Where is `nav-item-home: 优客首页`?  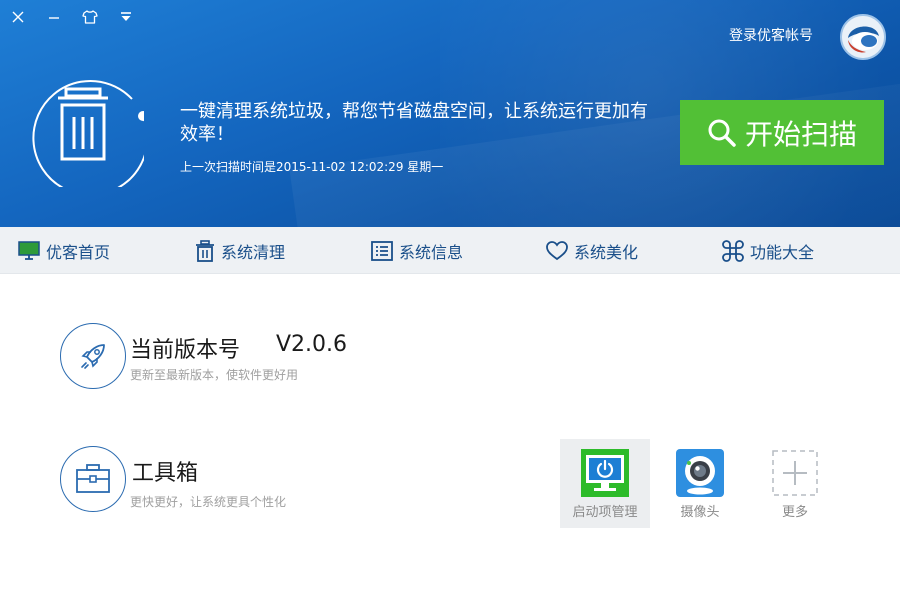 nav-item-home: 优客首页 is located at coordinates (64, 250).